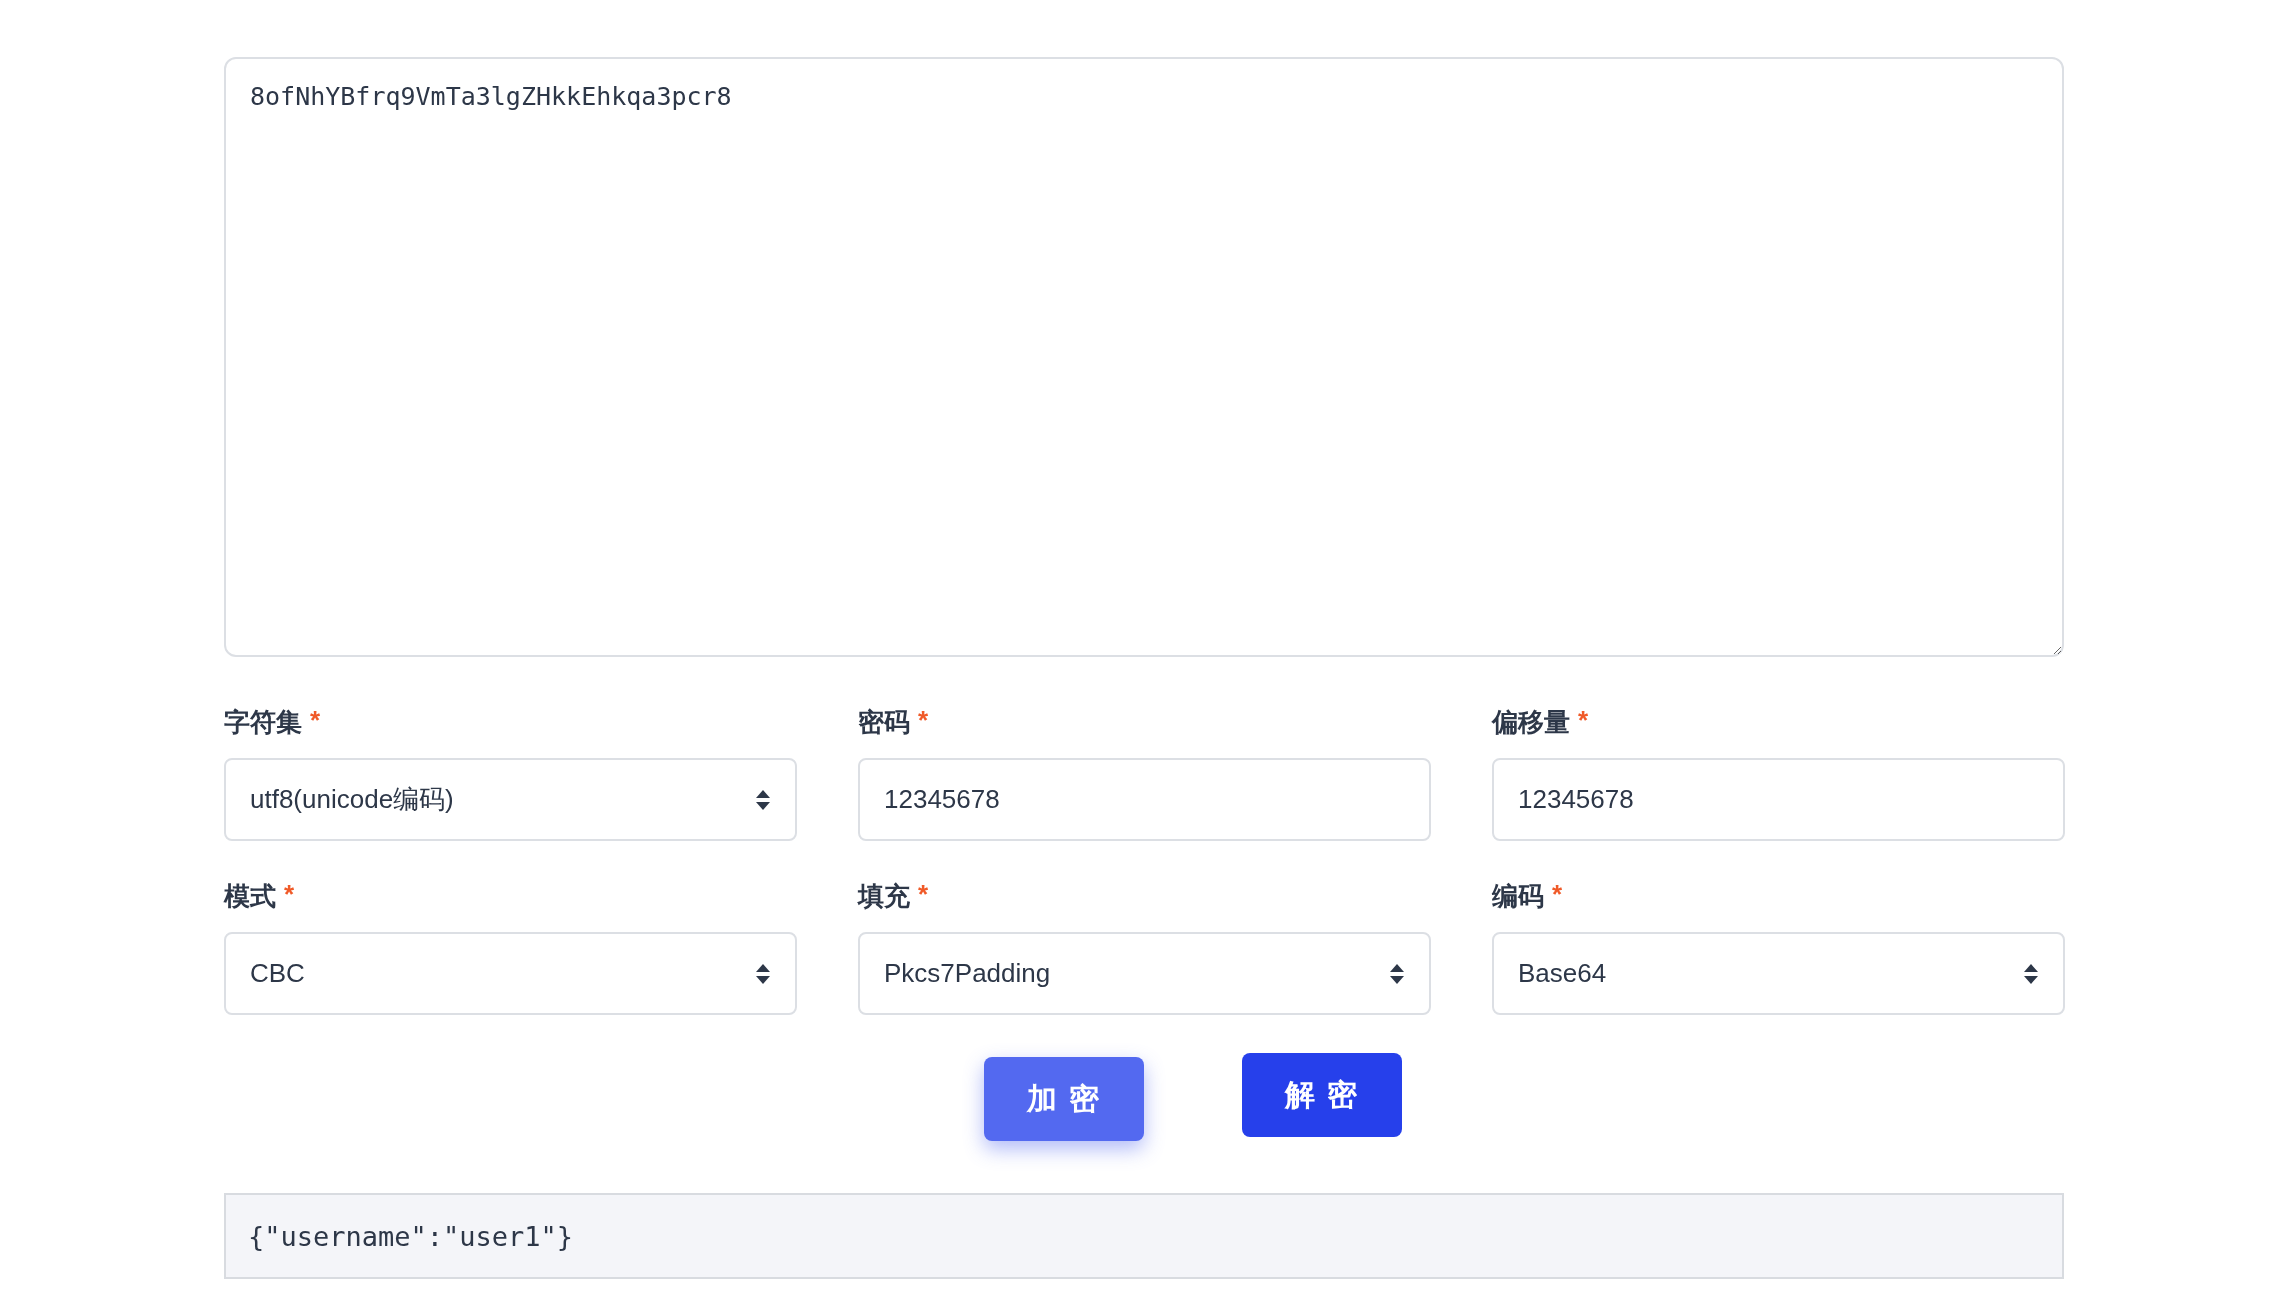  What do you see at coordinates (1144, 973) in the screenshot?
I see `select-field: Pkcs7Padding` at bounding box center [1144, 973].